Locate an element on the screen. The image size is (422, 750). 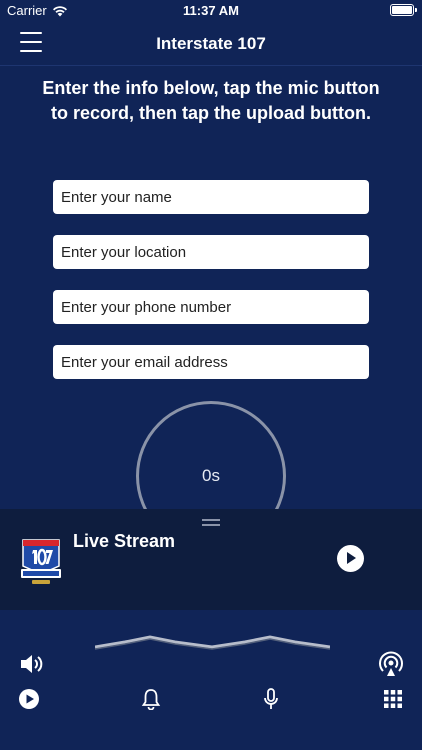
record-elapsed-time: 0s is located at coordinates (211, 475).